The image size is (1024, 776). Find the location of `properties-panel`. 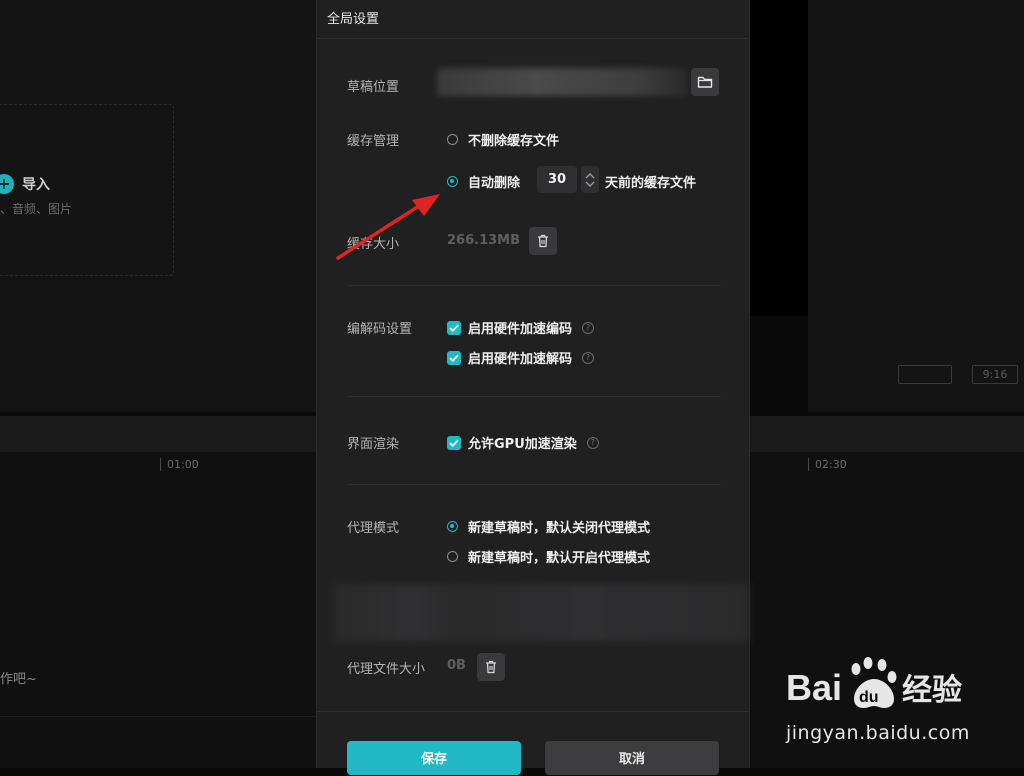

properties-panel is located at coordinates (916, 206).